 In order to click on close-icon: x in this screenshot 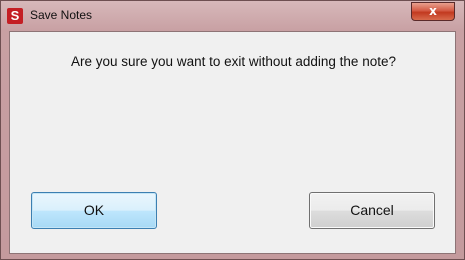, I will do `click(433, 11)`.